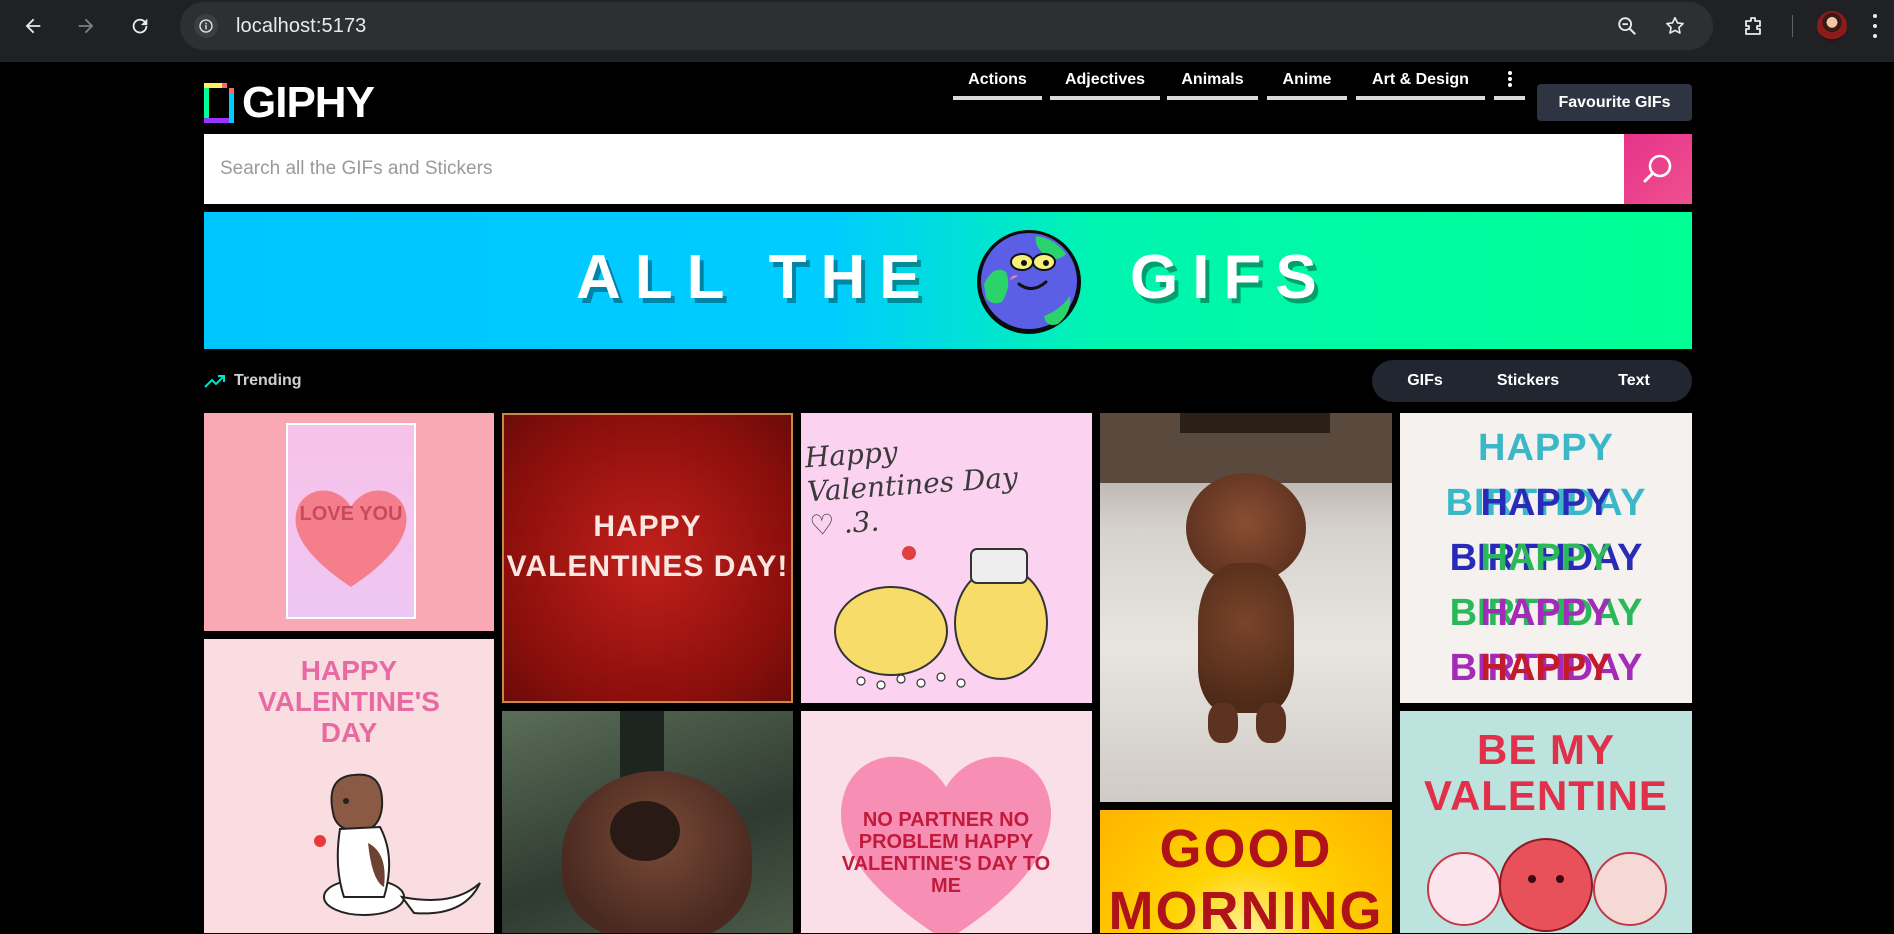 This screenshot has height=934, width=1894. I want to click on dog-illustration, so click(397, 844).